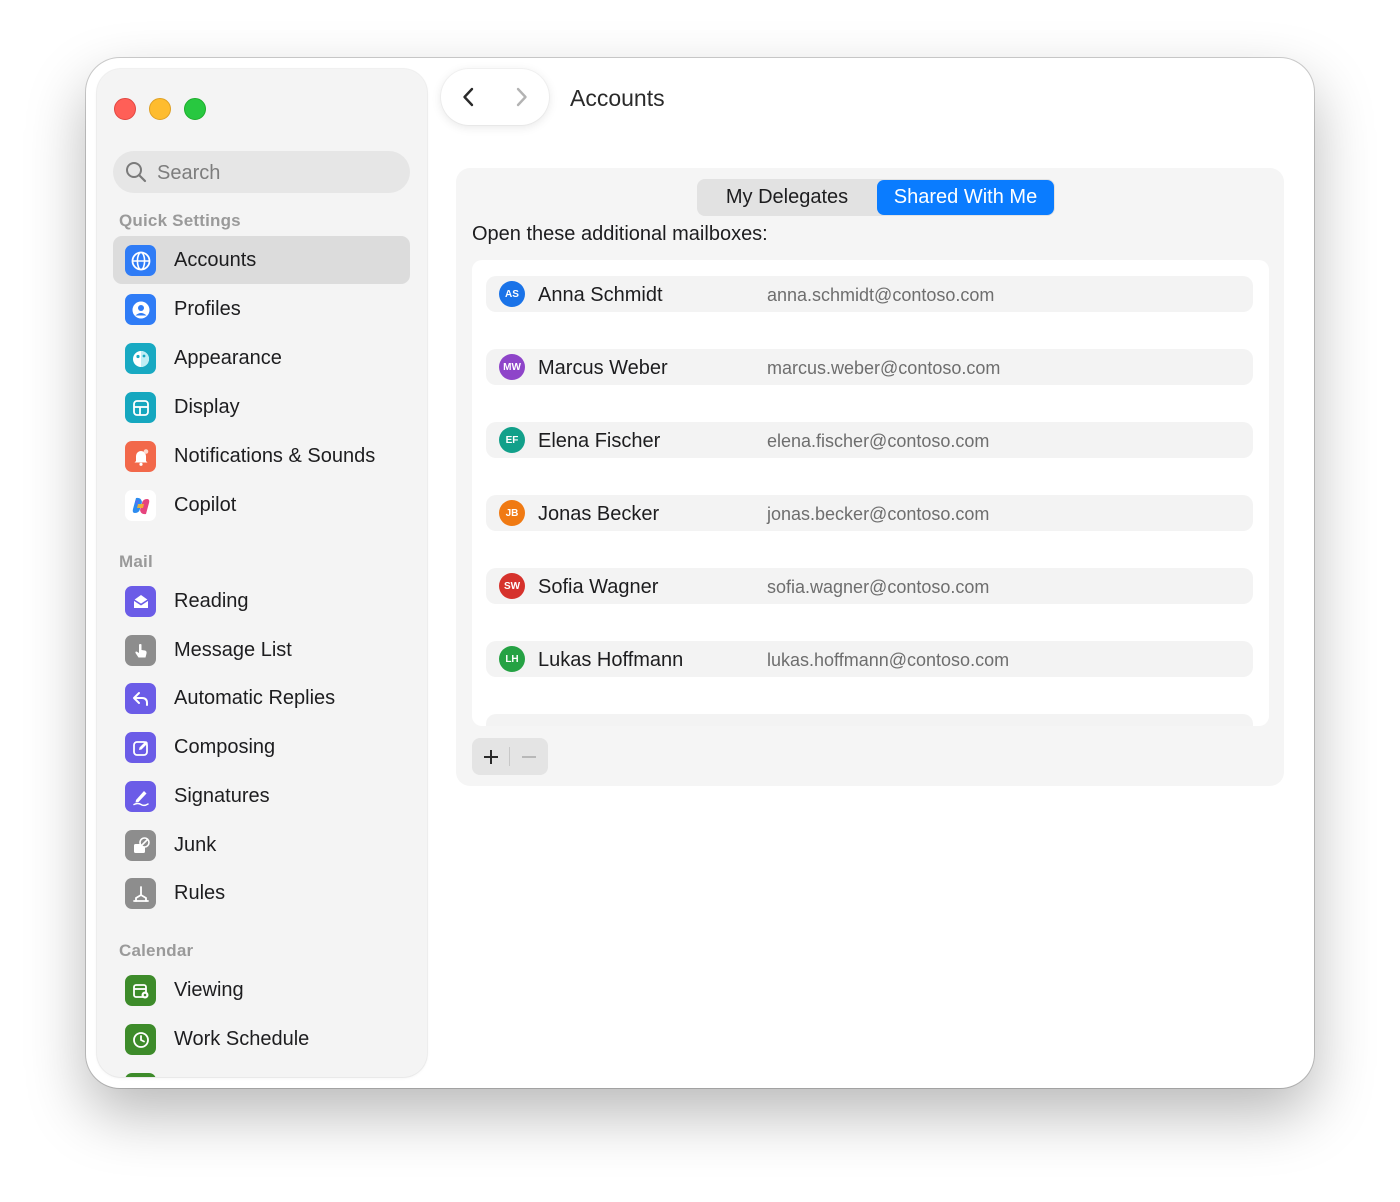  I want to click on list-item-partial, so click(869, 720).